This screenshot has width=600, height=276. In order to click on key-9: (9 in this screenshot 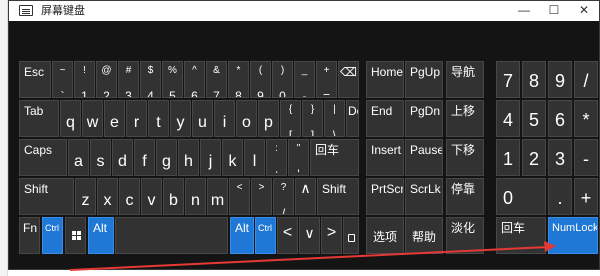, I will do `click(260, 79)`.